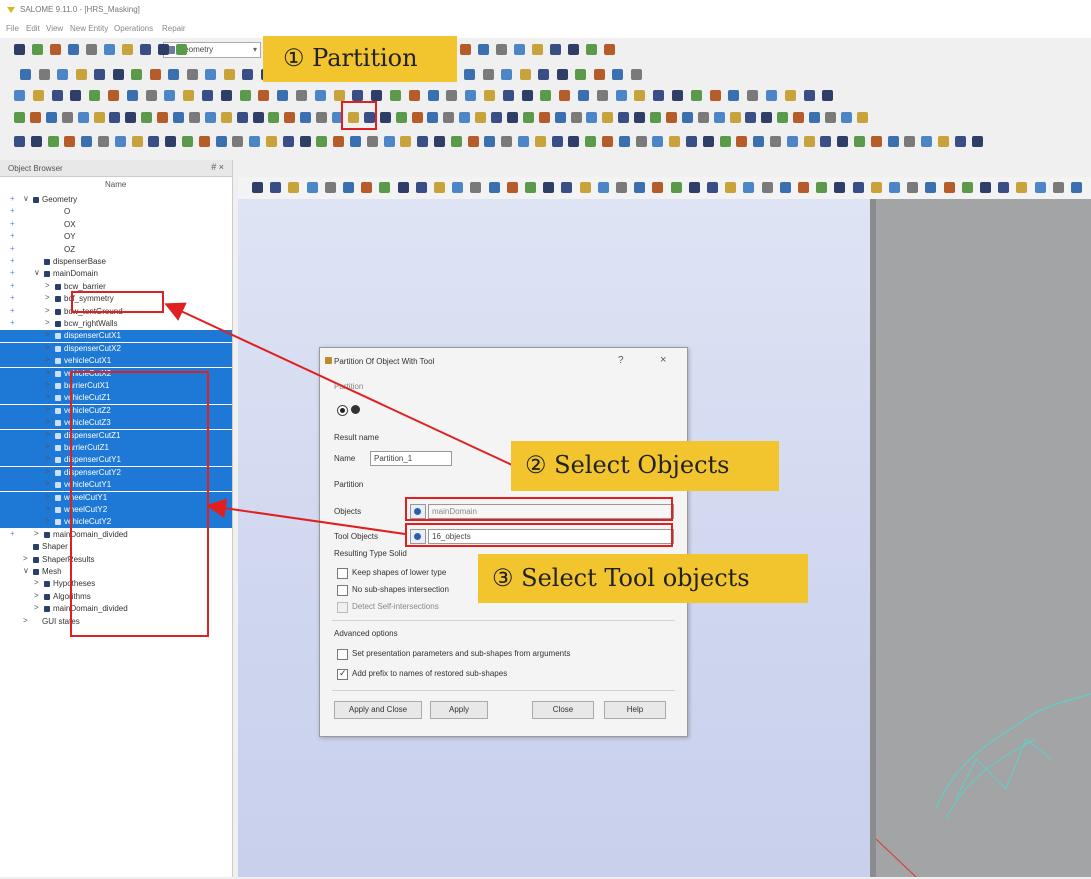  Describe the element at coordinates (645, 466) in the screenshot. I see `callout-select-objects: ② Select Objects` at that location.